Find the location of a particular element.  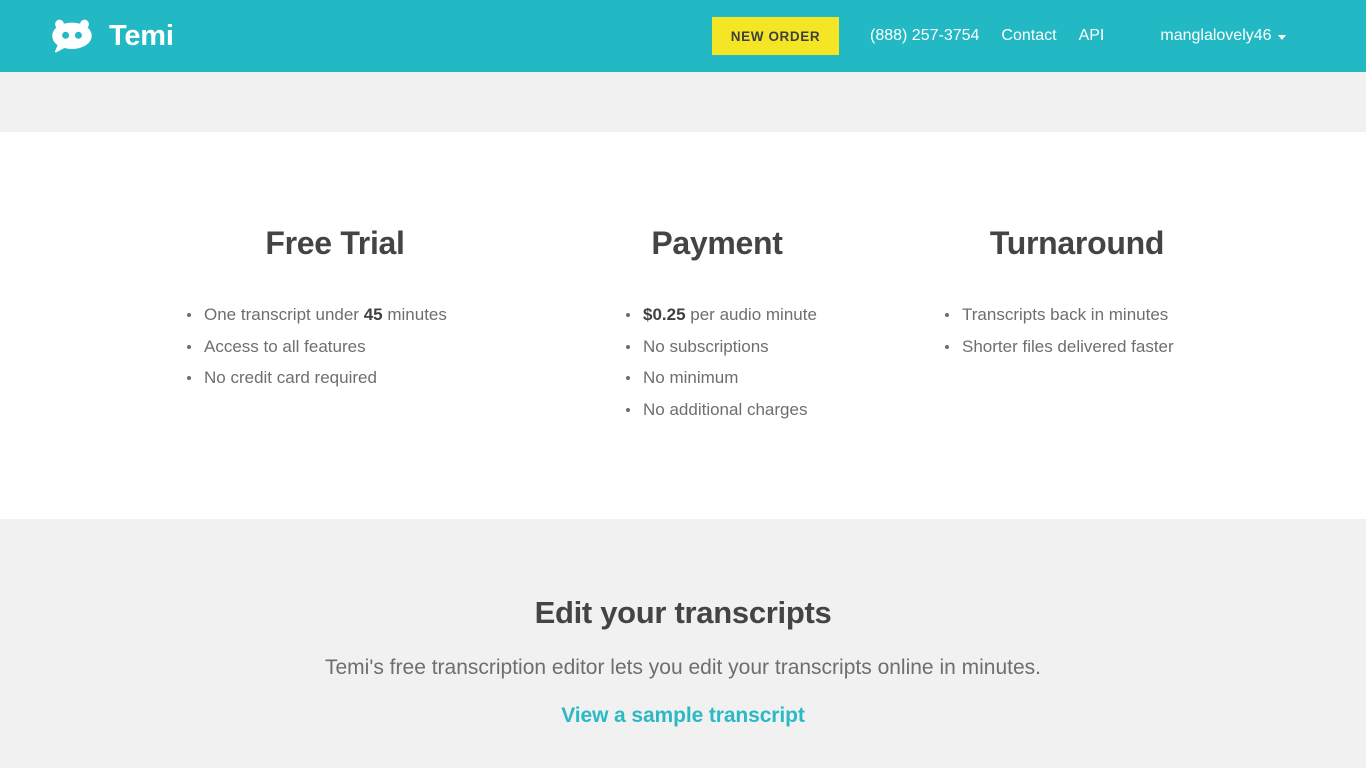

list-item: No minimum is located at coordinates (761, 377).